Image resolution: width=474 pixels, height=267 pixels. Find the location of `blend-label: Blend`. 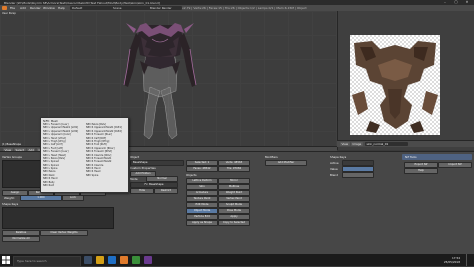

blend-label: Blend is located at coordinates (334, 175).